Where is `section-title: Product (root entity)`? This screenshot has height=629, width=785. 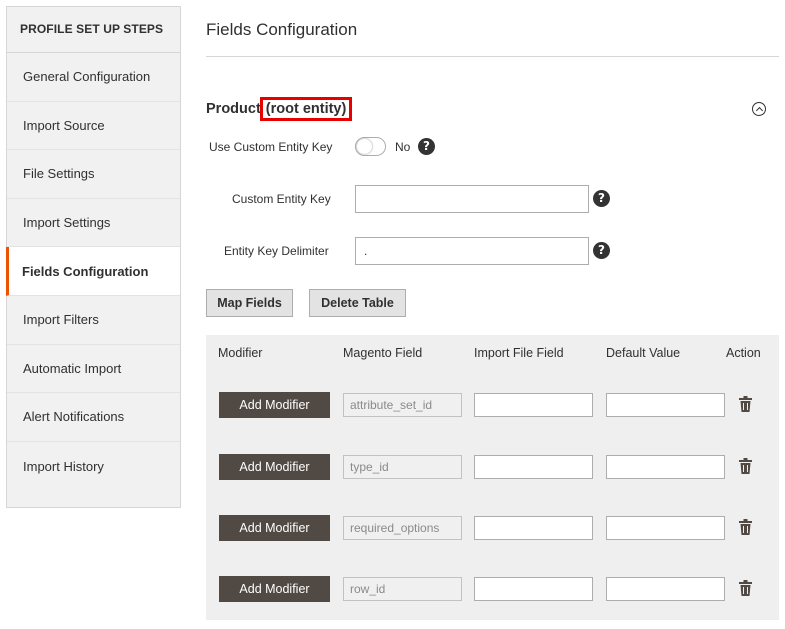 section-title: Product (root entity) is located at coordinates (279, 109).